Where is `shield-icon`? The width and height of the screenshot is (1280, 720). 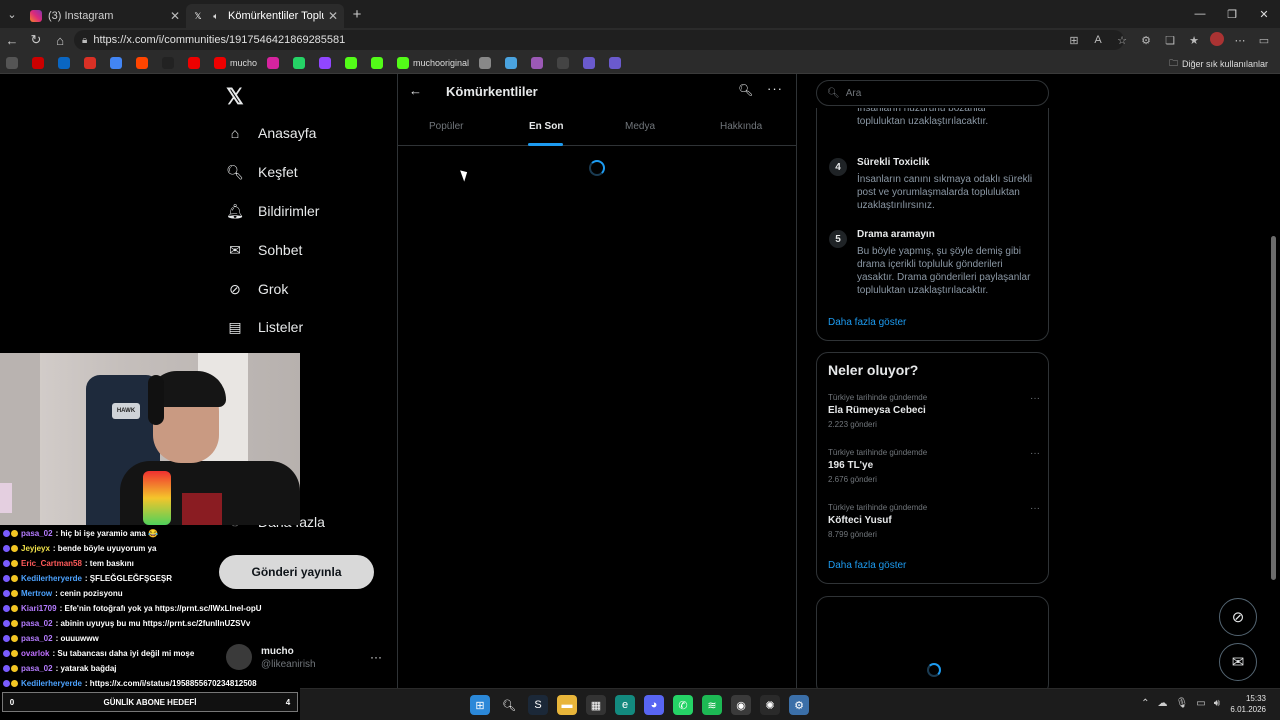
shield-icon is located at coordinates (589, 62).